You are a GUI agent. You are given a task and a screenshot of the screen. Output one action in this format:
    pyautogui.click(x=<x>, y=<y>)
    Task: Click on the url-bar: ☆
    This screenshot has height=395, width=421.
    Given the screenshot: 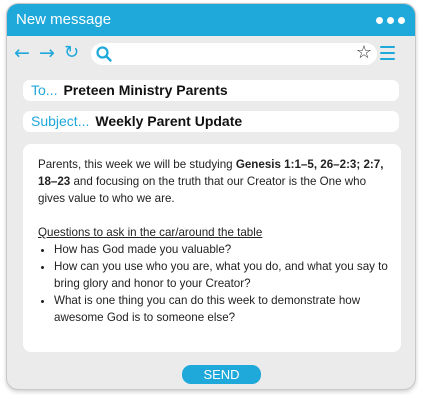 What is the action you would take?
    pyautogui.click(x=234, y=53)
    